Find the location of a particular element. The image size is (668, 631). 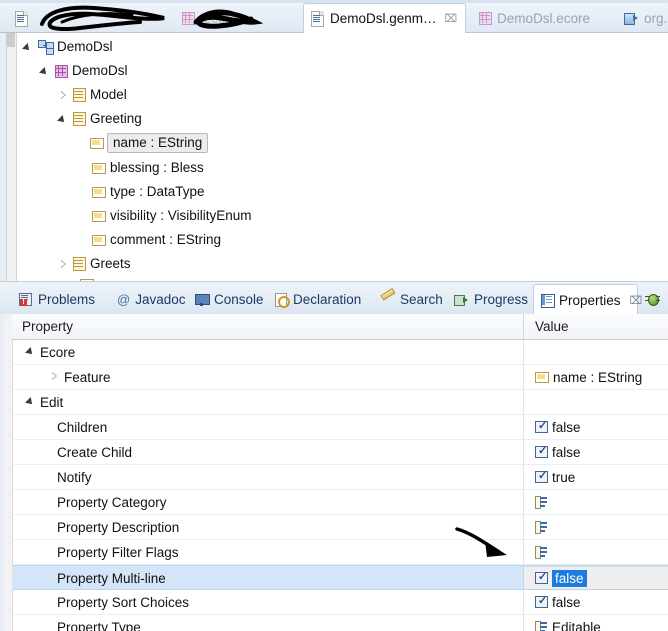

tree-item-model: Model is located at coordinates (92, 95).